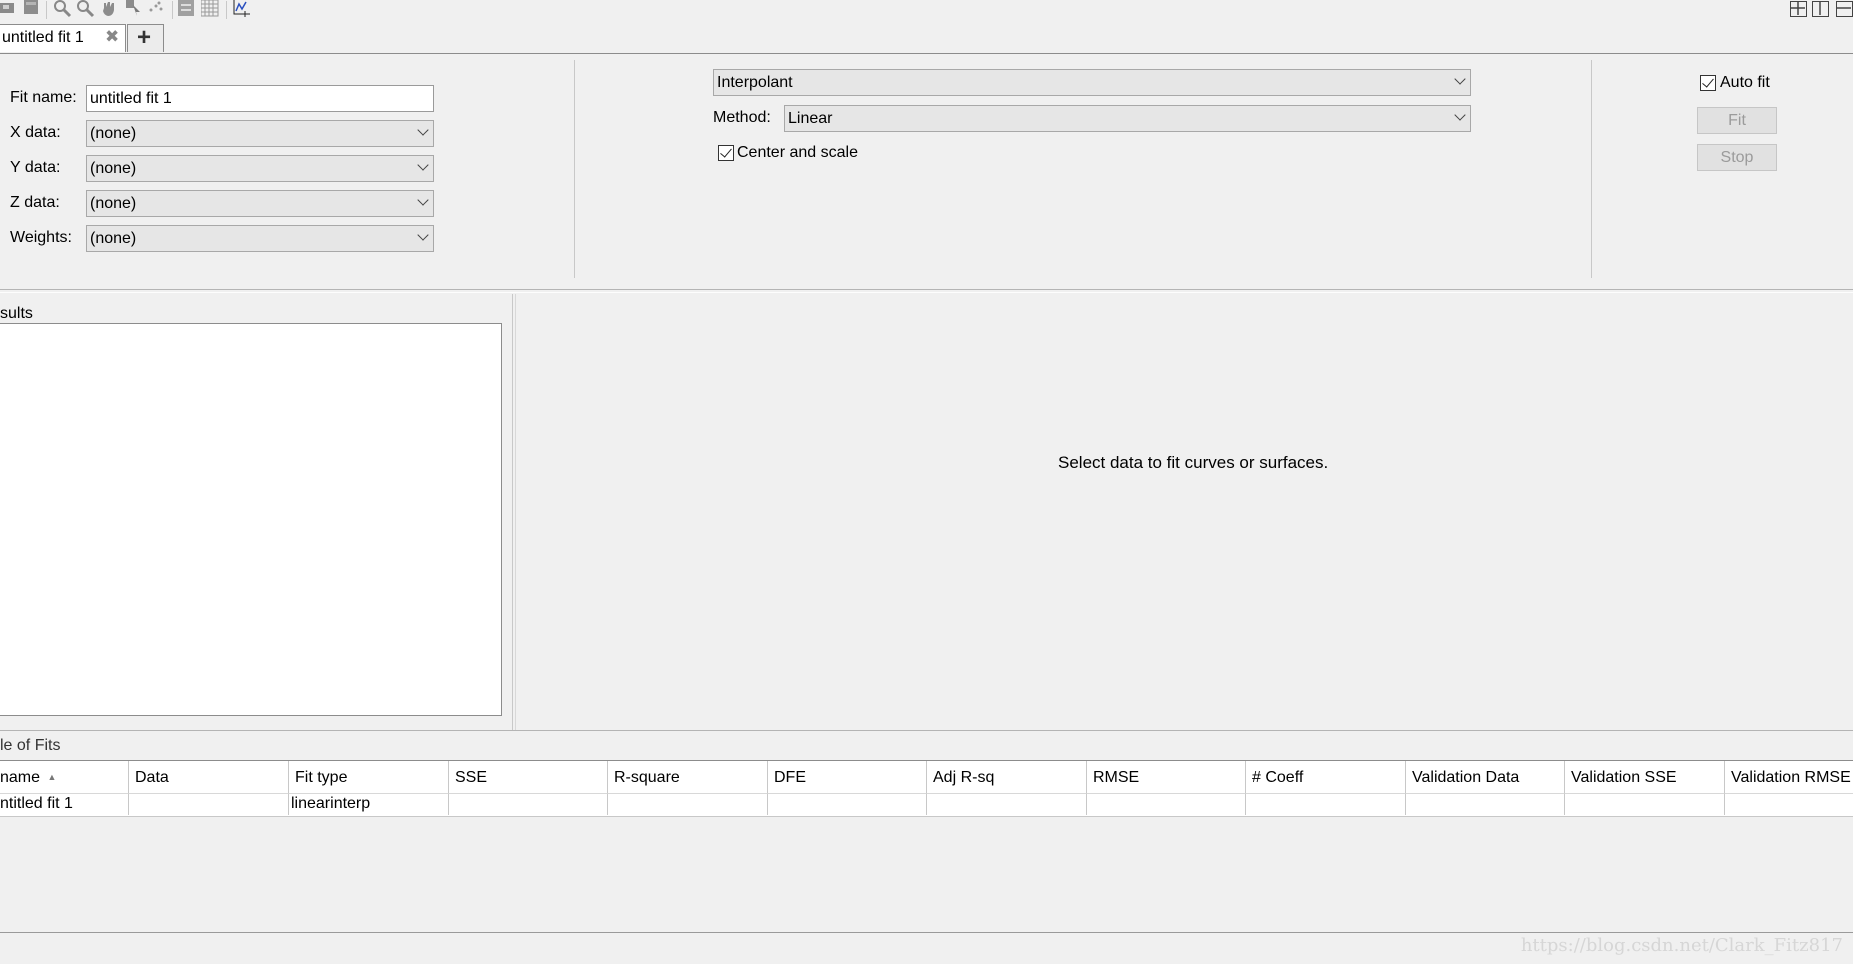 This screenshot has width=1853, height=964. What do you see at coordinates (41, 237) in the screenshot?
I see `weights-label: Weights:` at bounding box center [41, 237].